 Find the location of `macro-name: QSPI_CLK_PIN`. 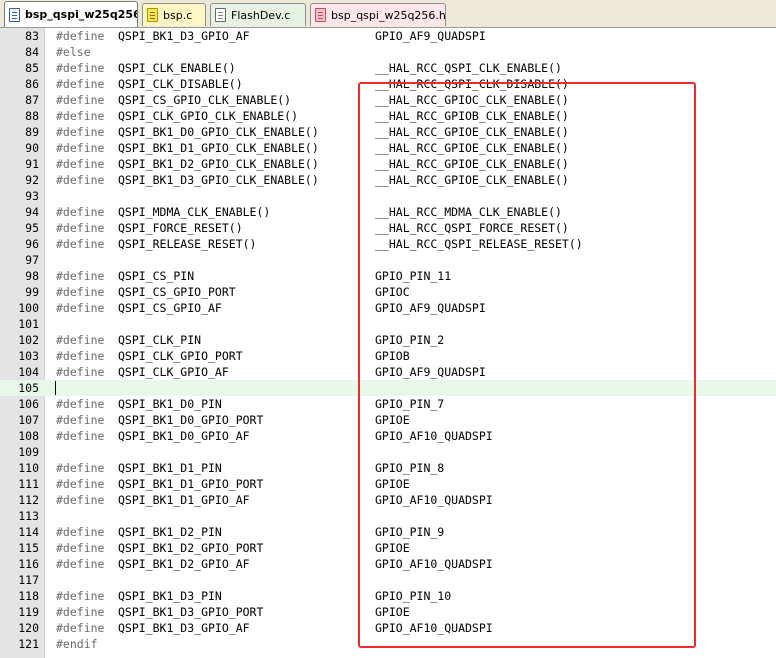

macro-name: QSPI_CLK_PIN is located at coordinates (160, 340).